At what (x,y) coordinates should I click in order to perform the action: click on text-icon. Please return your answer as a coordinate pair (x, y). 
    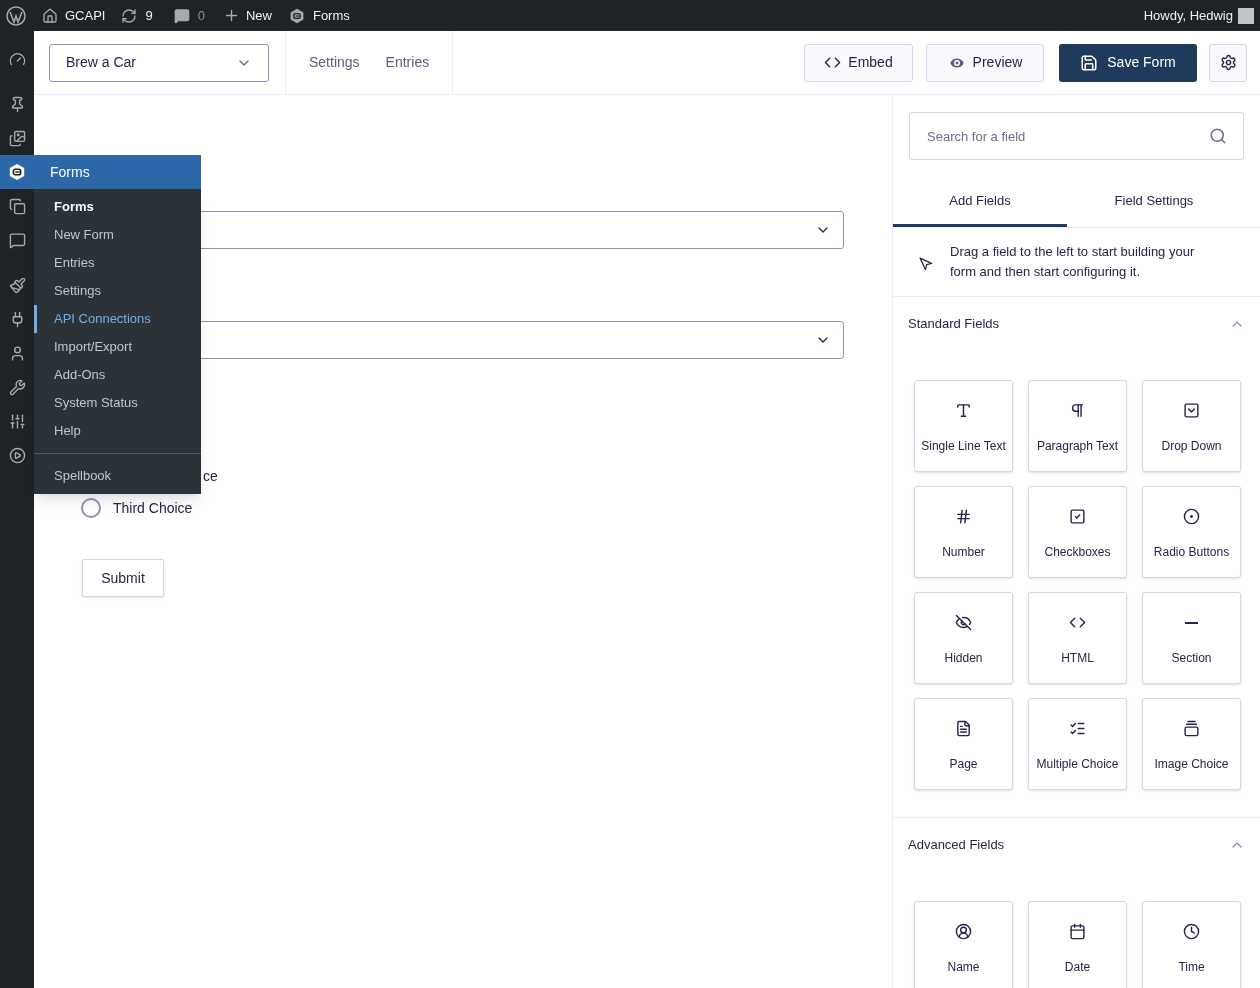
    Looking at the image, I should click on (963, 410).